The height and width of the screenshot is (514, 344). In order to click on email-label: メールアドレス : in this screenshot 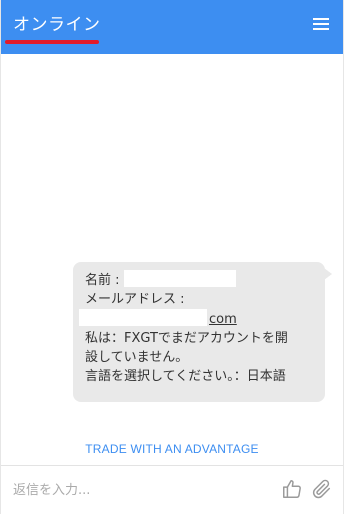, I will do `click(135, 299)`.